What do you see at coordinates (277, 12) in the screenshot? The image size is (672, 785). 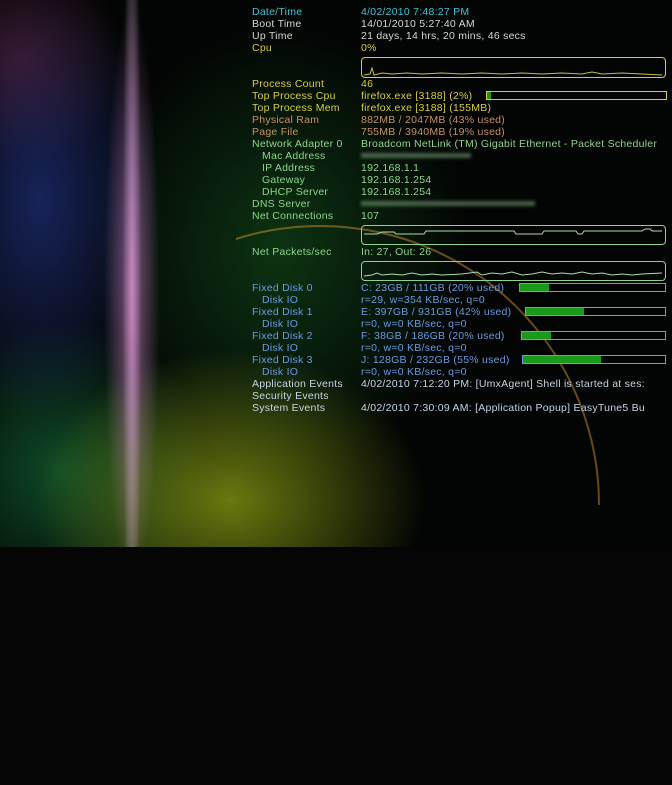 I see `label: Date/Time` at bounding box center [277, 12].